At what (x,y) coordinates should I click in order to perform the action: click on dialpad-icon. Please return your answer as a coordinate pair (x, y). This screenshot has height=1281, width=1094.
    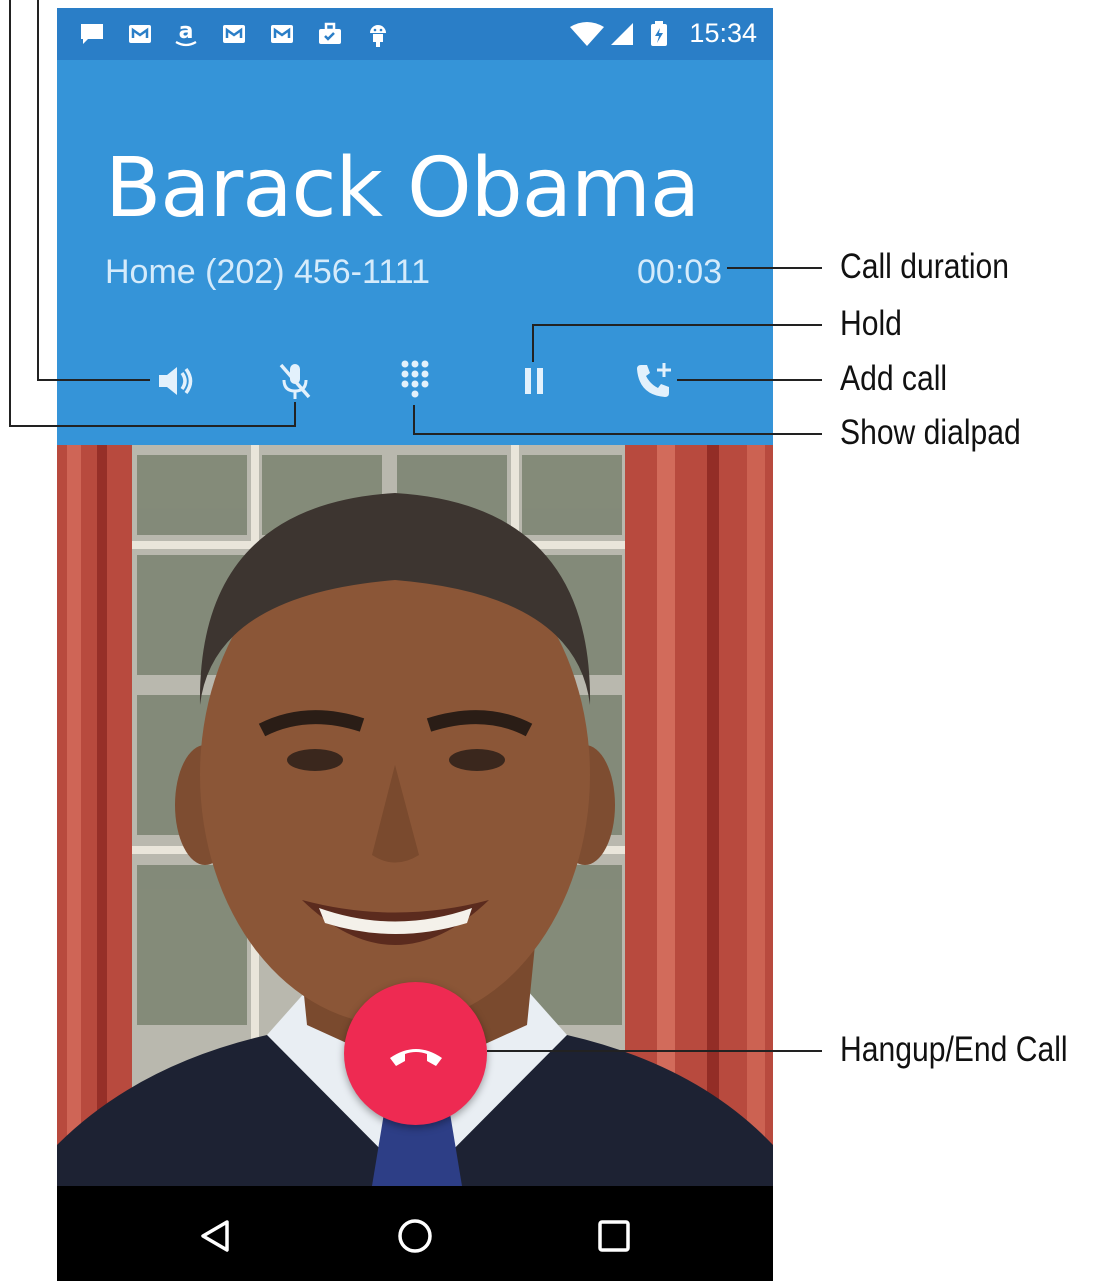
    Looking at the image, I should click on (415, 379).